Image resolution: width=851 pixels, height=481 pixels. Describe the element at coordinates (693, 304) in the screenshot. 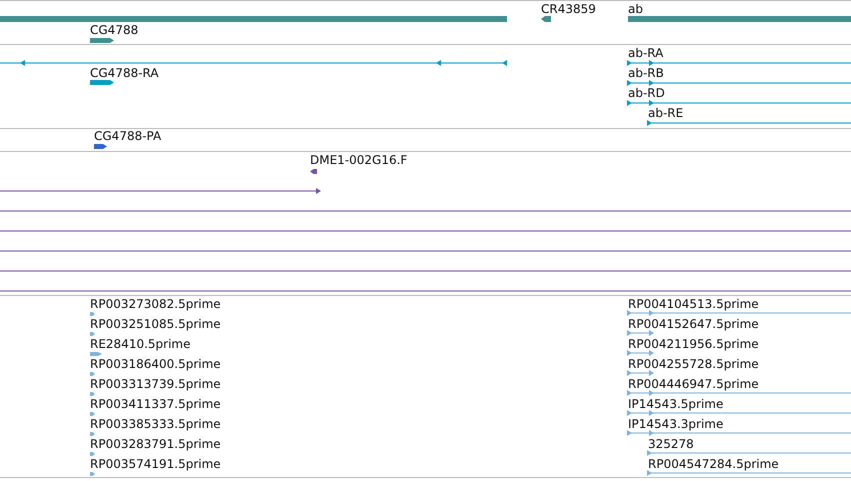

I see `feature-label: RP004104513.5prime` at that location.